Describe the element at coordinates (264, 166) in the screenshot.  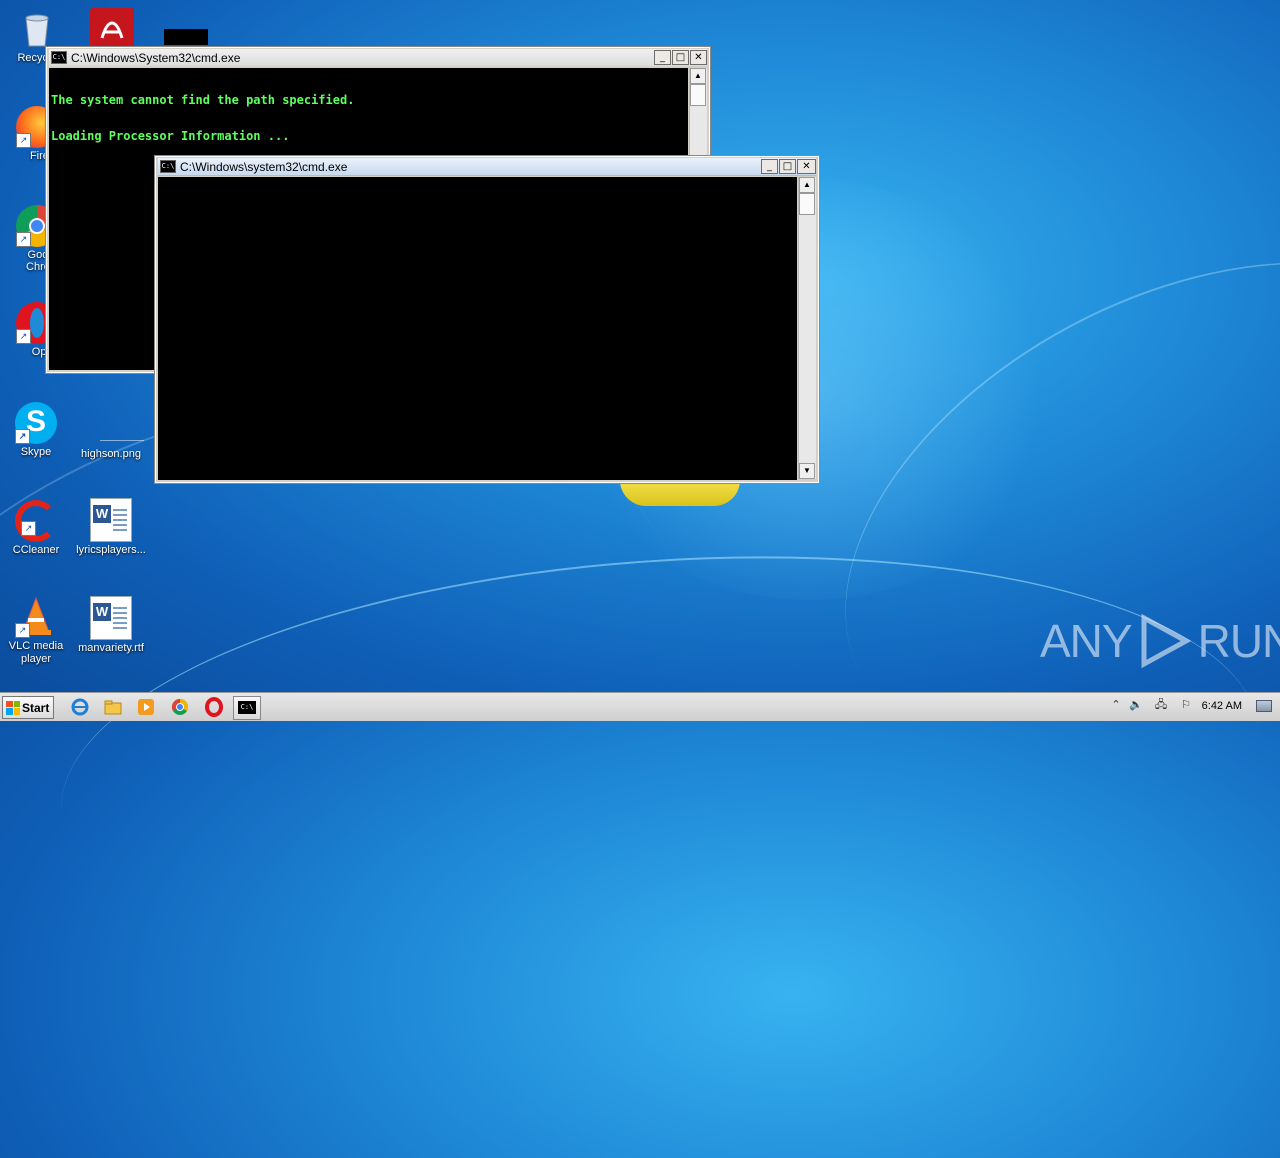
I see `window-title: C:\Windows\system32\cmd.exe` at that location.